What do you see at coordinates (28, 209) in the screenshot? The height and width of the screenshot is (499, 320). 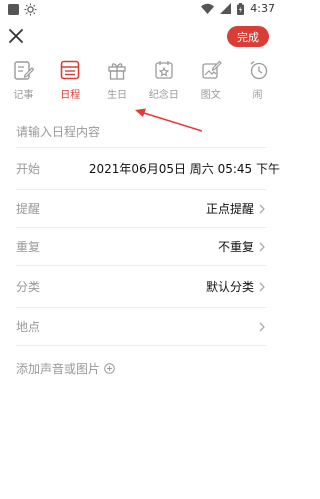 I see `reminder-label: 提醒` at bounding box center [28, 209].